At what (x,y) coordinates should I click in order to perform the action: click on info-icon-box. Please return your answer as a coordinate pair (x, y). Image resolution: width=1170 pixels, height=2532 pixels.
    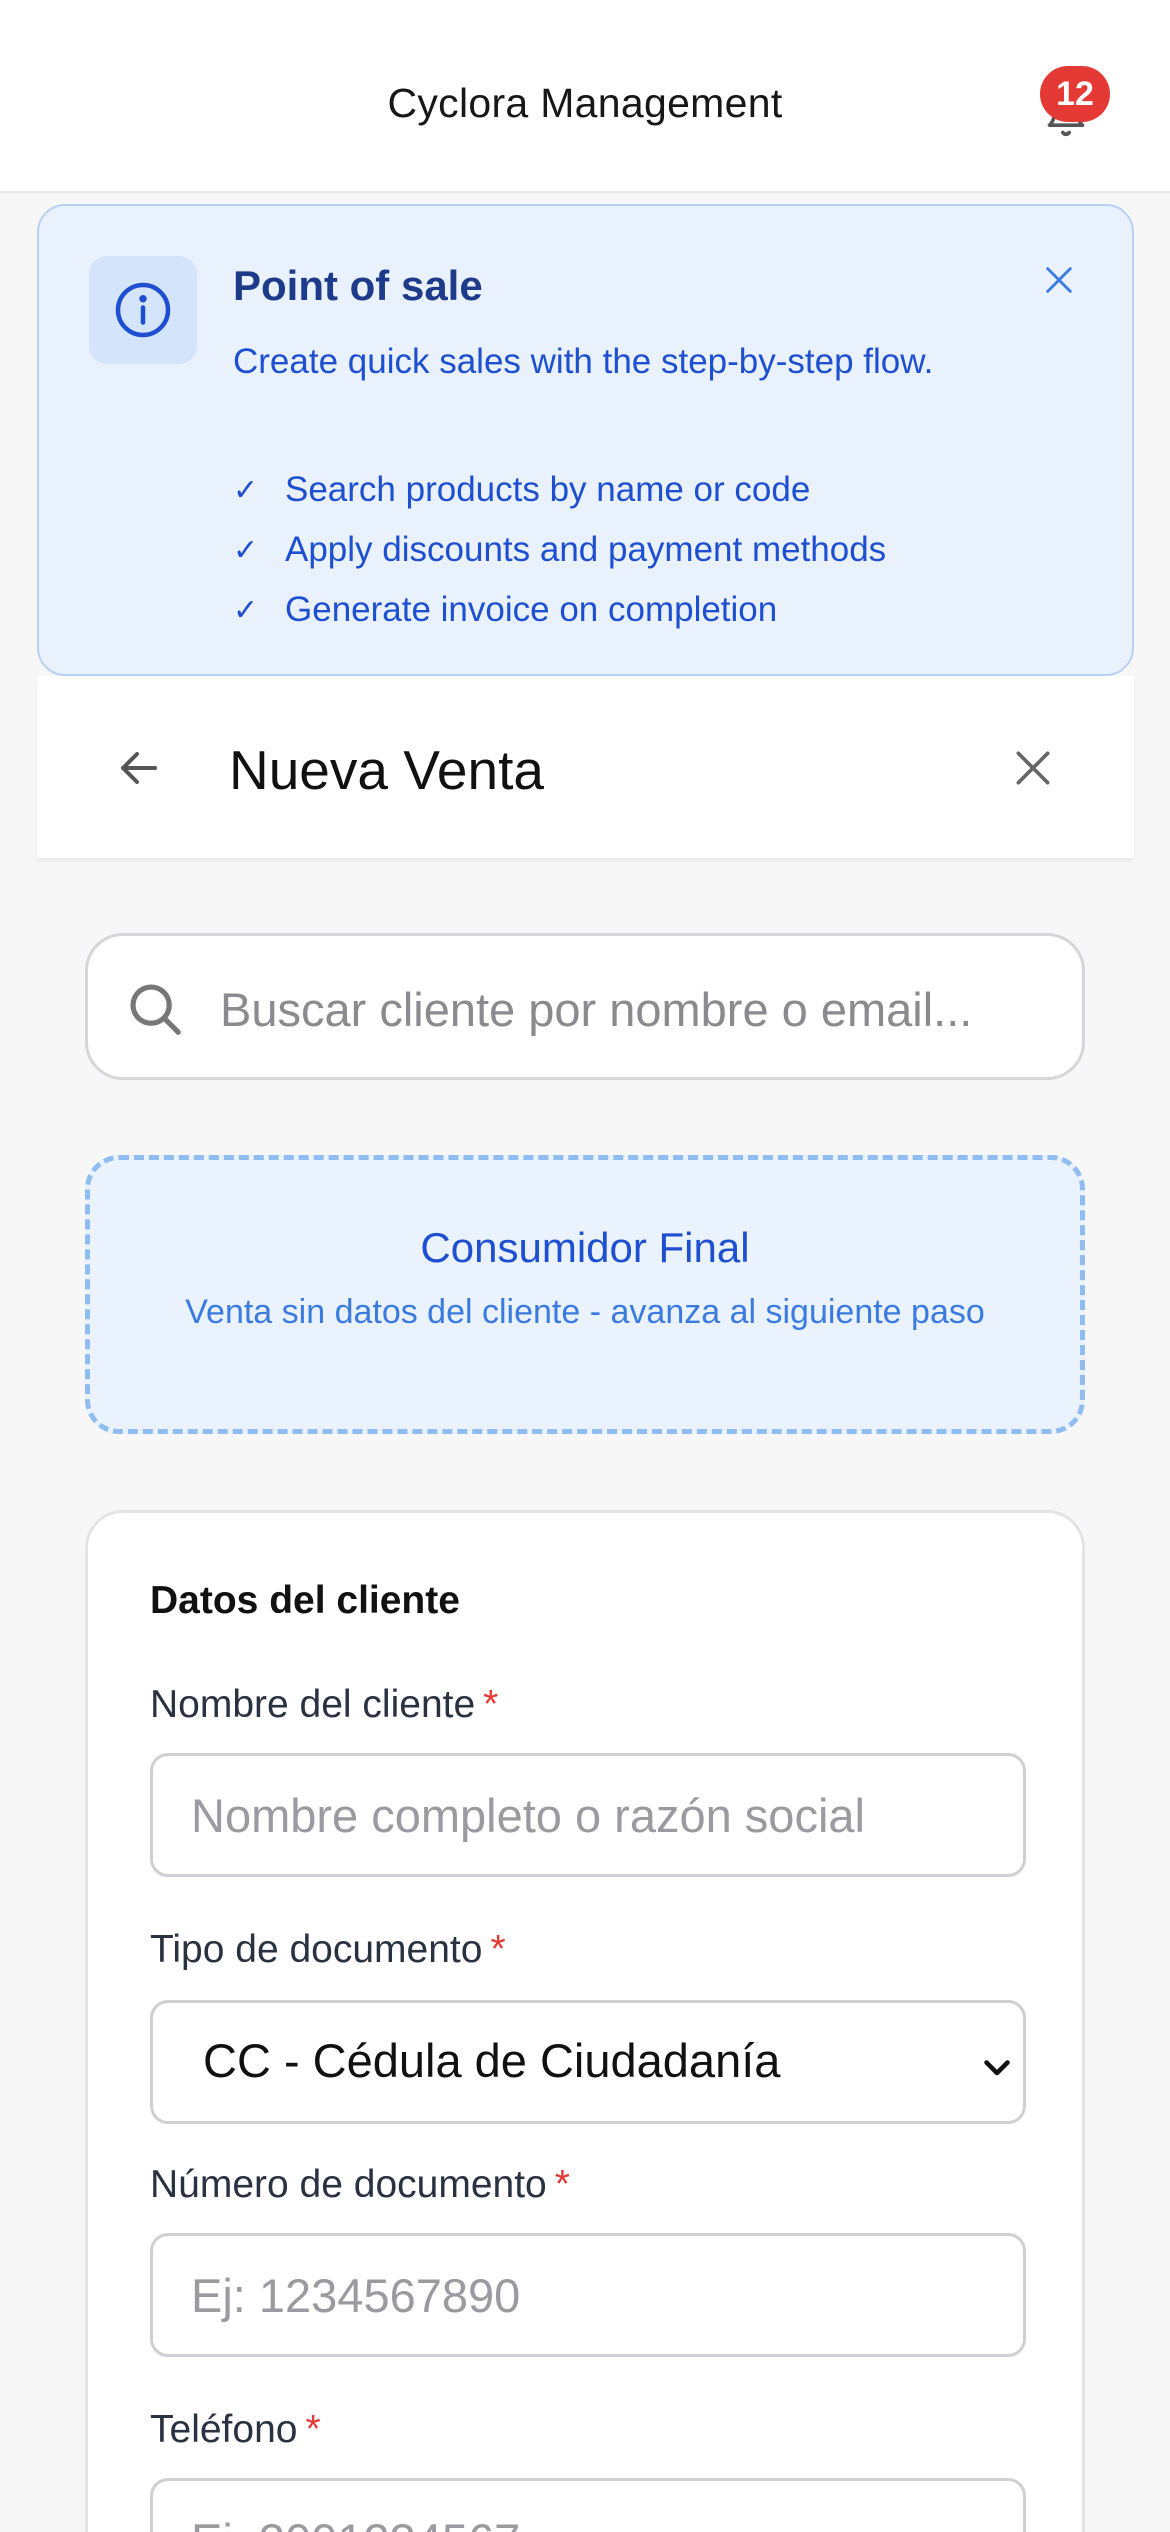
    Looking at the image, I should click on (143, 310).